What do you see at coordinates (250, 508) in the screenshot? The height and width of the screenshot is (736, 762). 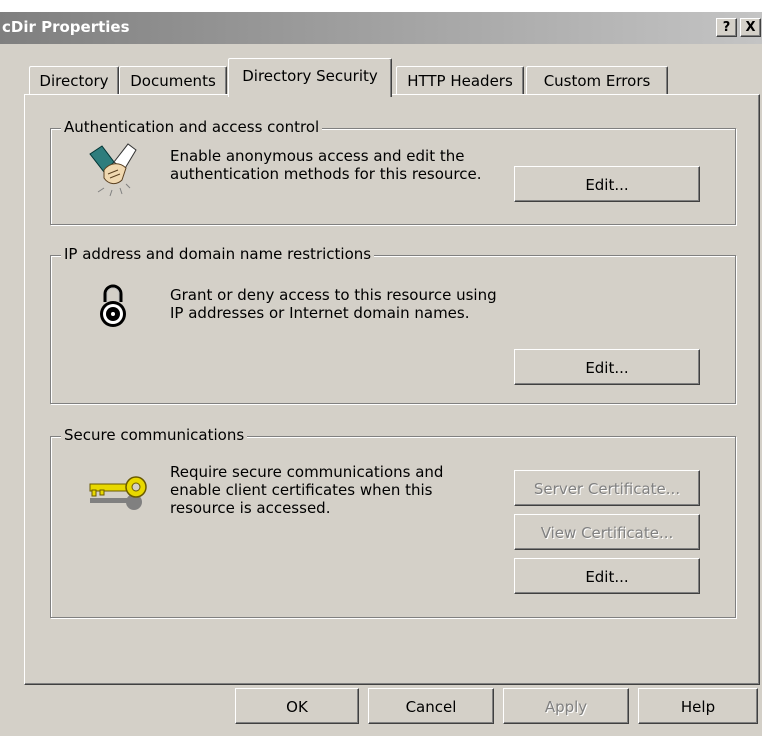 I see `secure-line-3: resource is accessed.` at bounding box center [250, 508].